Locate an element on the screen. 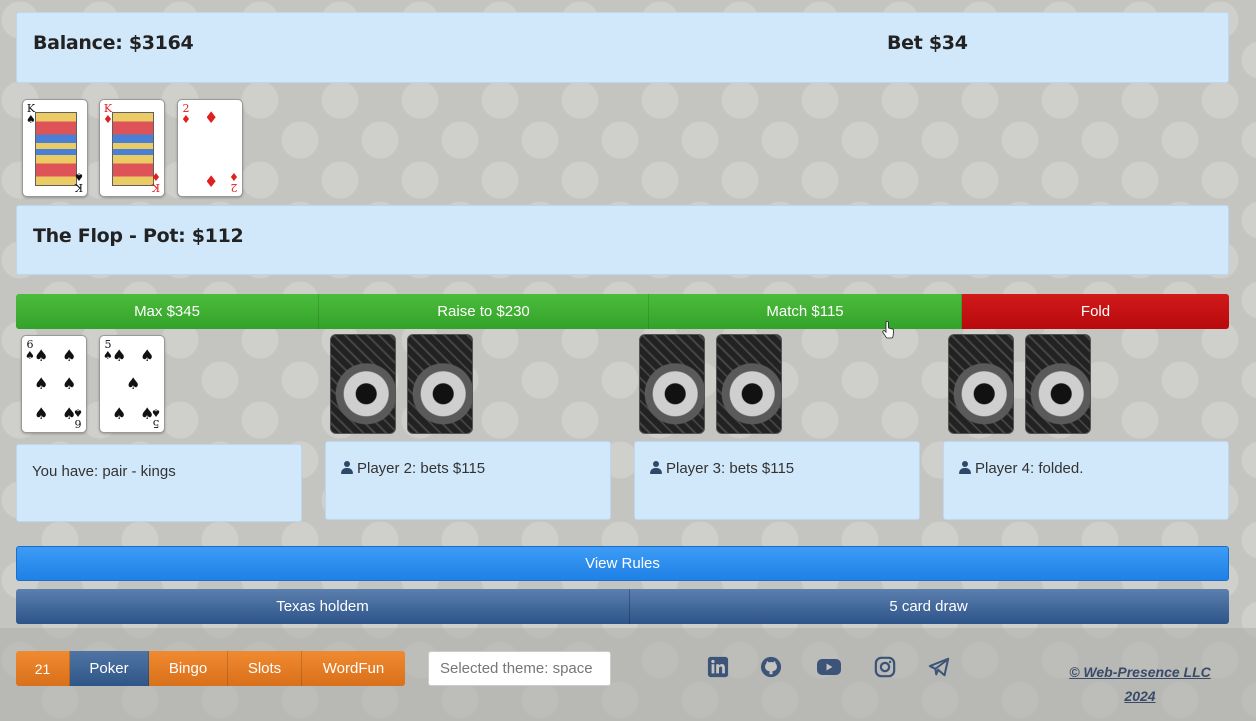  max-button: Max $345 is located at coordinates (167, 311).